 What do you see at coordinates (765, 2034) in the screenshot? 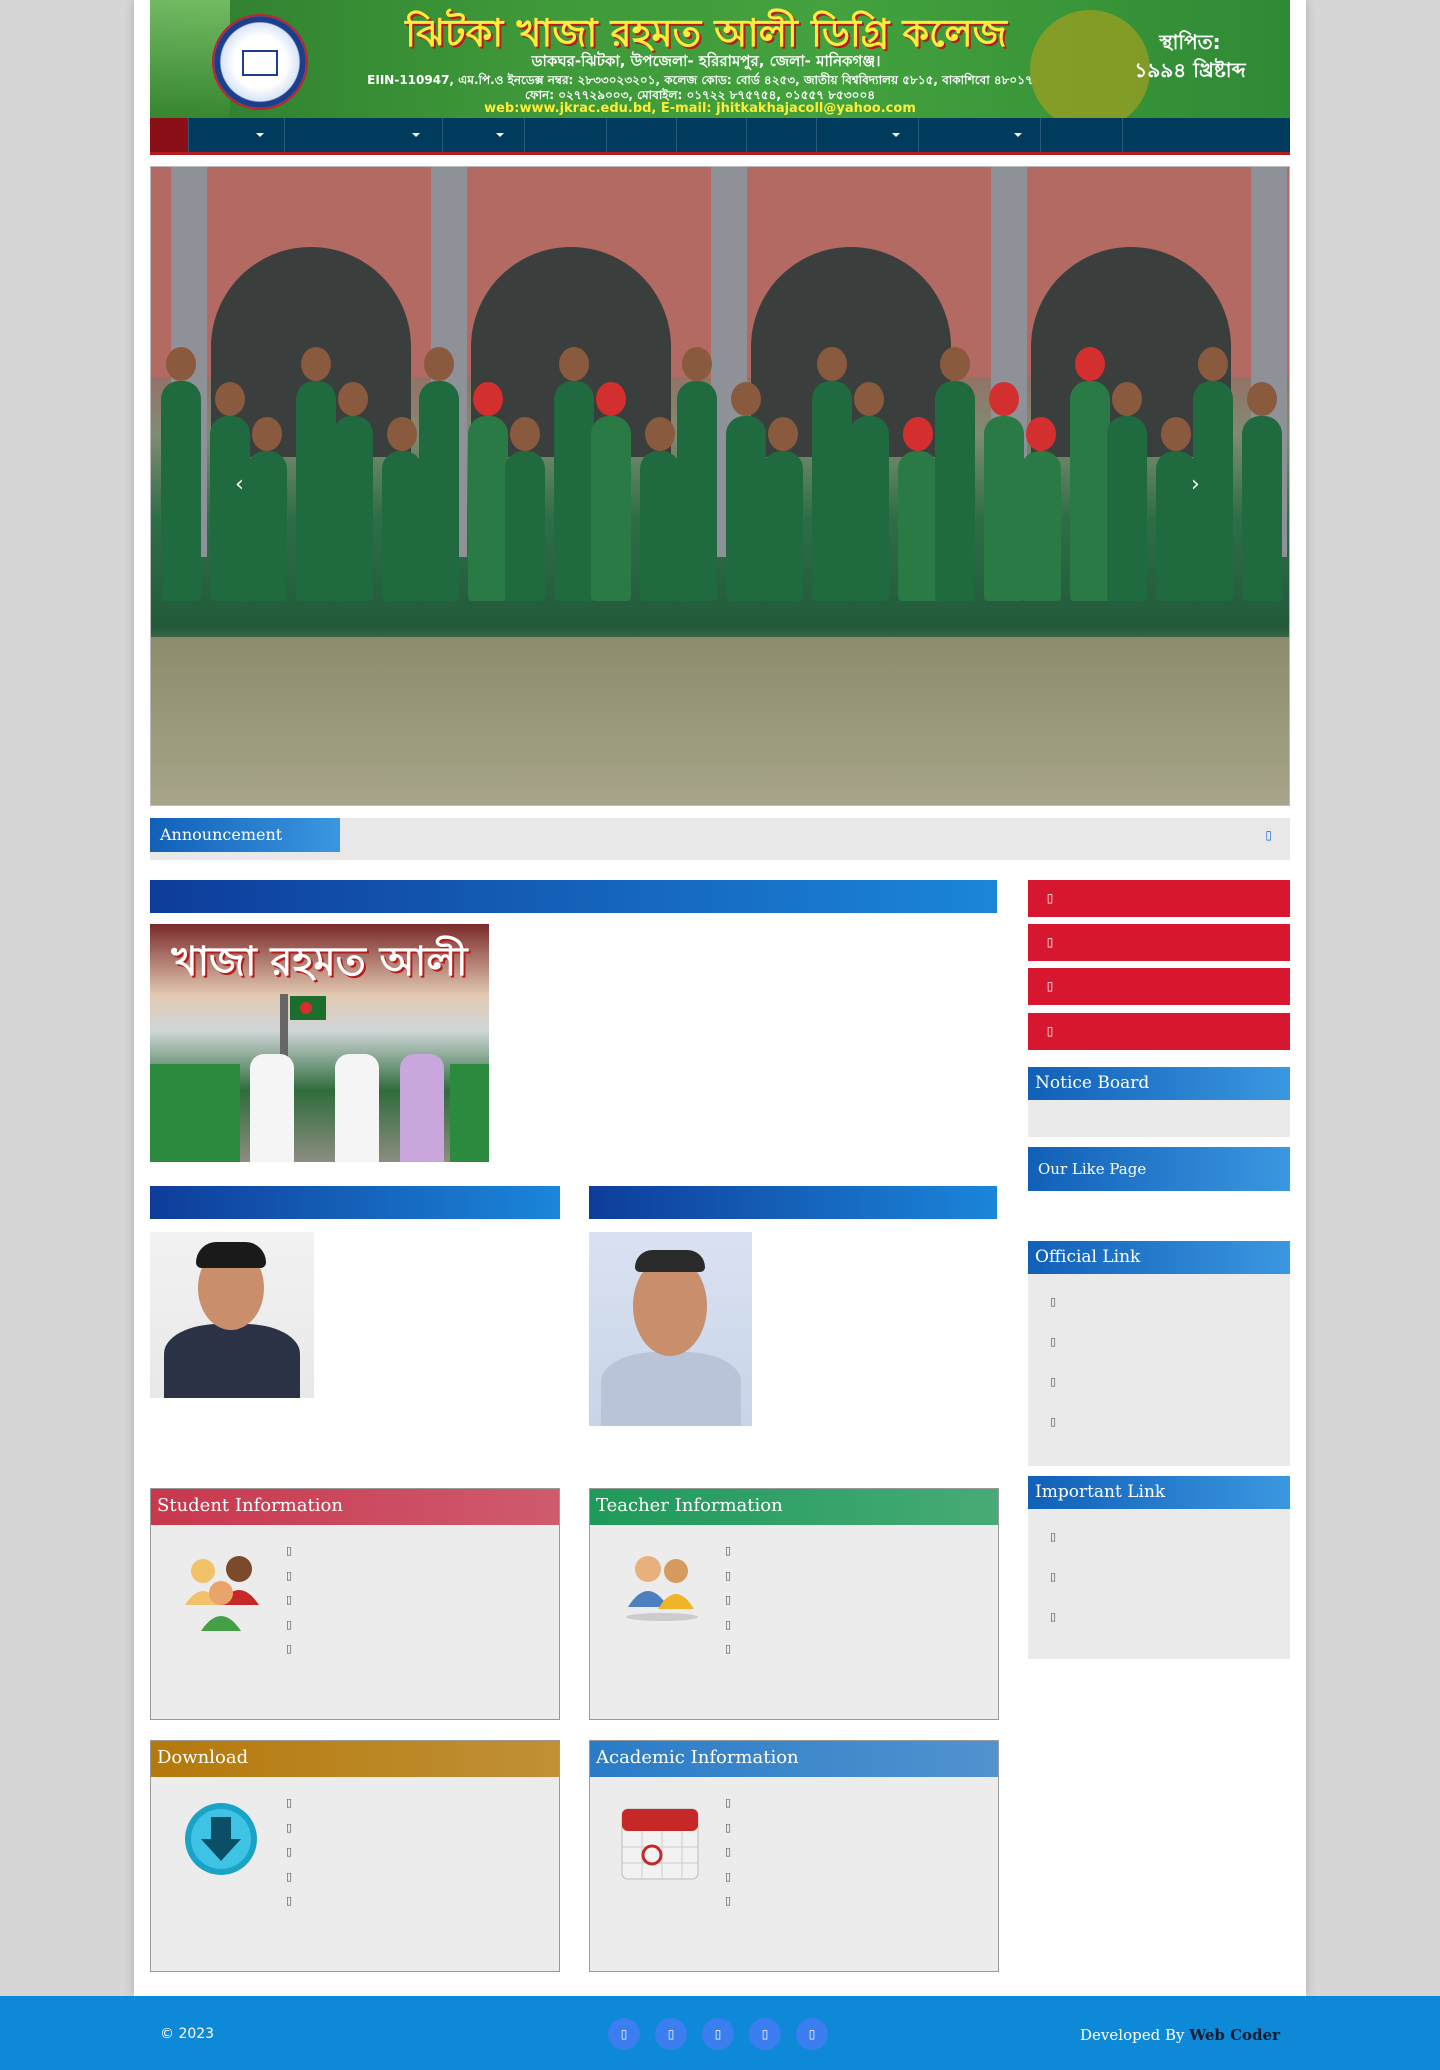
I see `youtube-icon: ▯` at bounding box center [765, 2034].